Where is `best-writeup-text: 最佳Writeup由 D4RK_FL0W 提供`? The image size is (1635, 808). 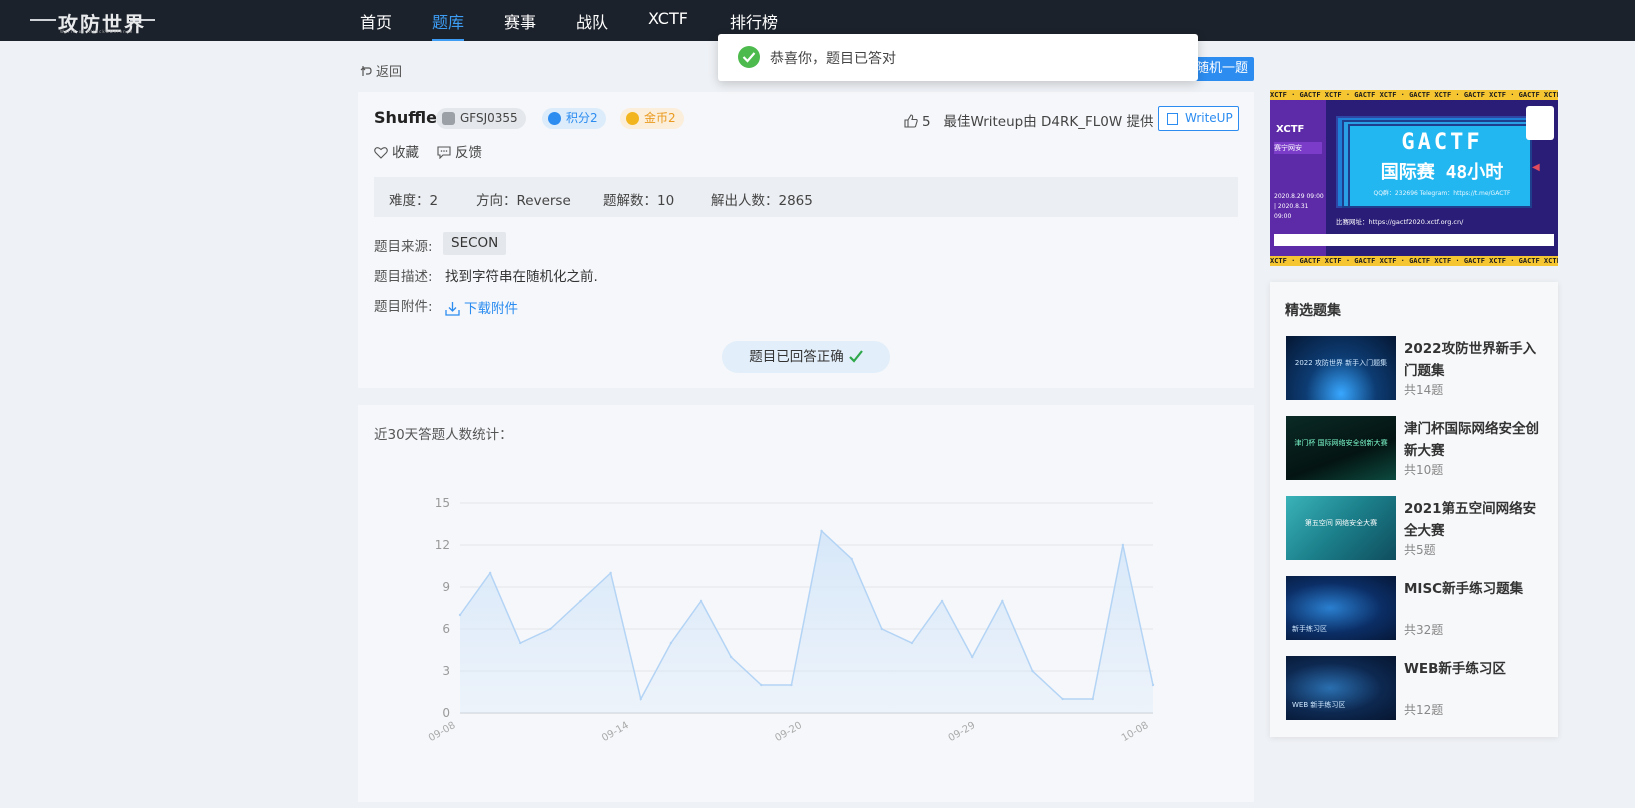 best-writeup-text: 最佳Writeup由 D4RK_FL0W 提供 is located at coordinates (1048, 122).